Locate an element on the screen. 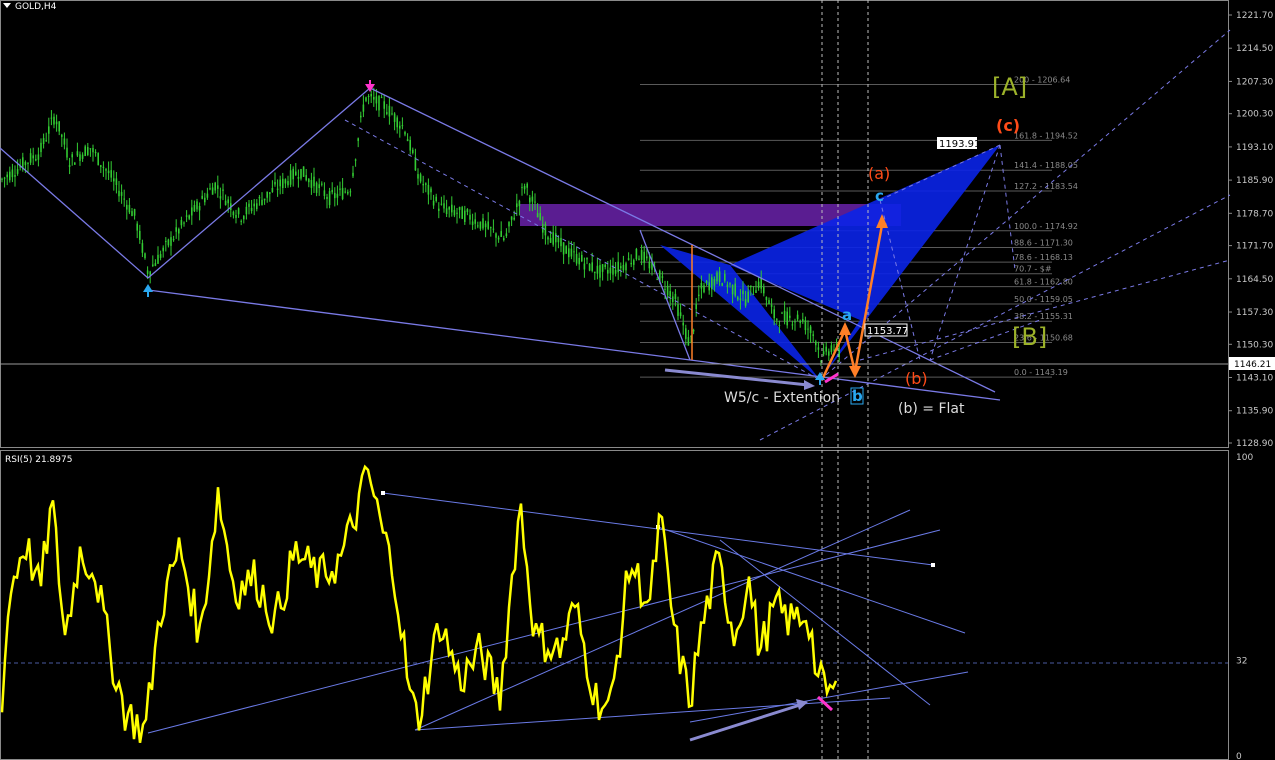 The width and height of the screenshot is (1275, 760). price-tick-label: 1200.30 is located at coordinates (1254, 115).